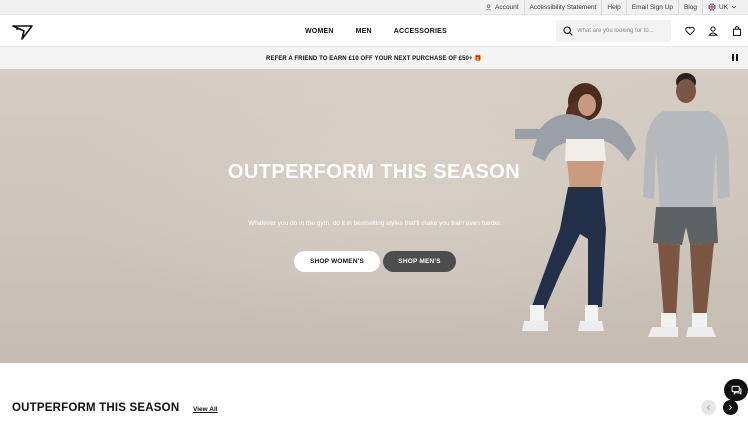 The image size is (748, 421). Describe the element at coordinates (205, 409) in the screenshot. I see `view-all-link: View All` at that location.